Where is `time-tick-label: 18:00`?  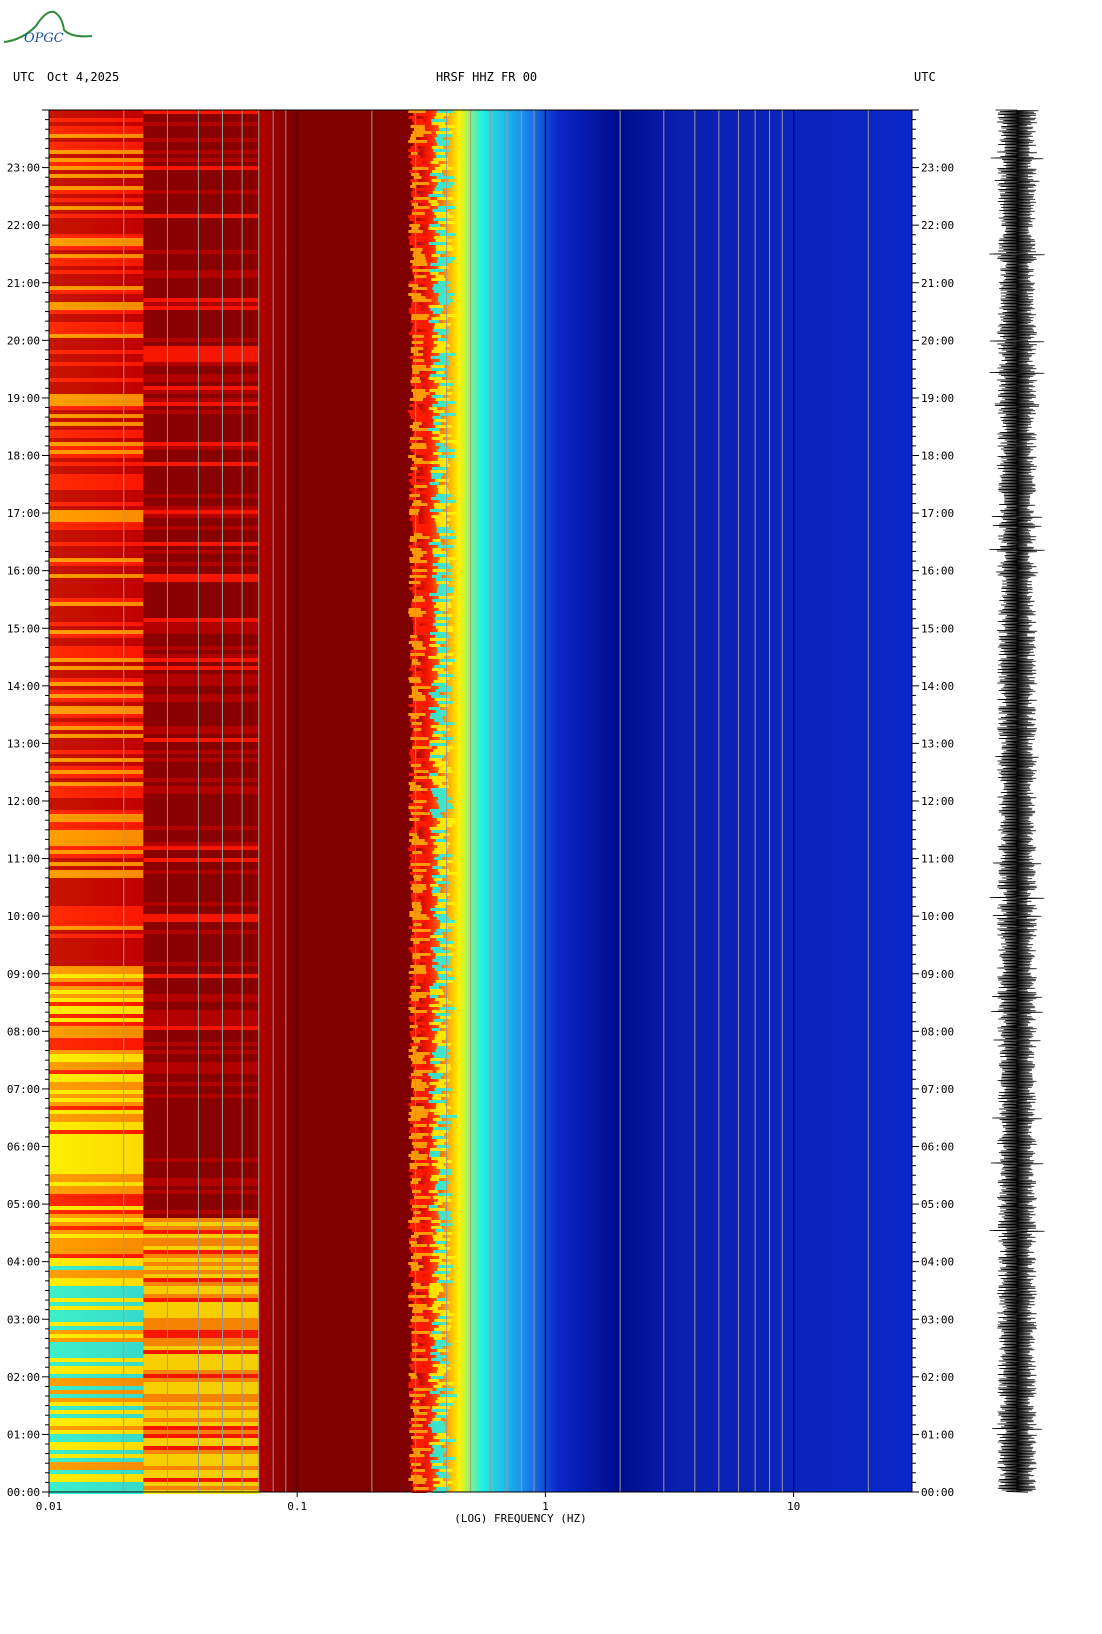 time-tick-label: 18:00 is located at coordinates (937, 456).